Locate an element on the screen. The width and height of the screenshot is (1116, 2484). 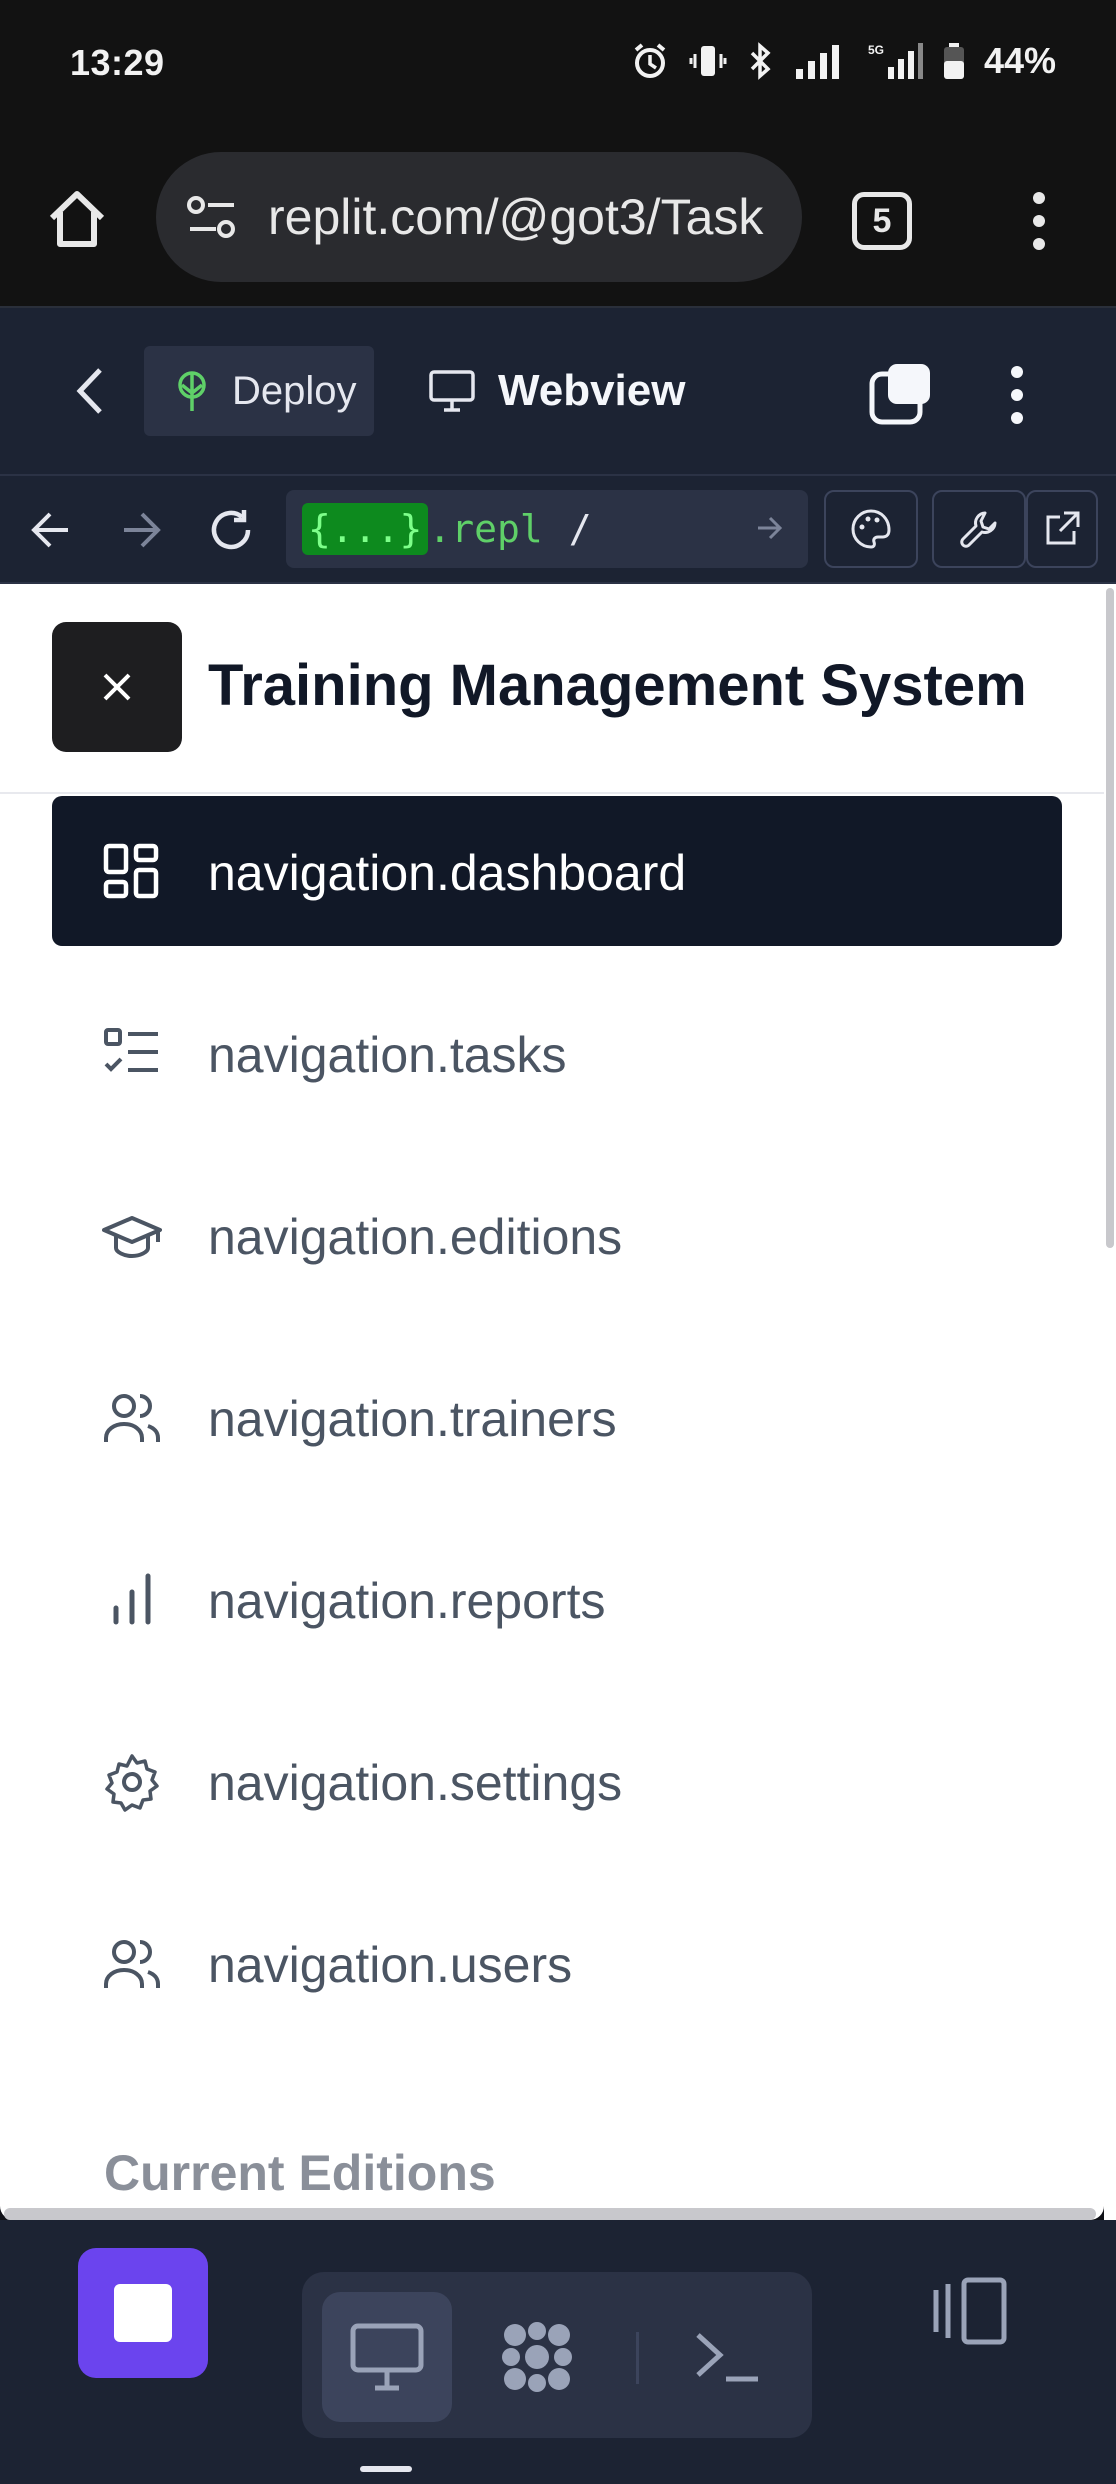
network-icon is located at coordinates (537, 2357).